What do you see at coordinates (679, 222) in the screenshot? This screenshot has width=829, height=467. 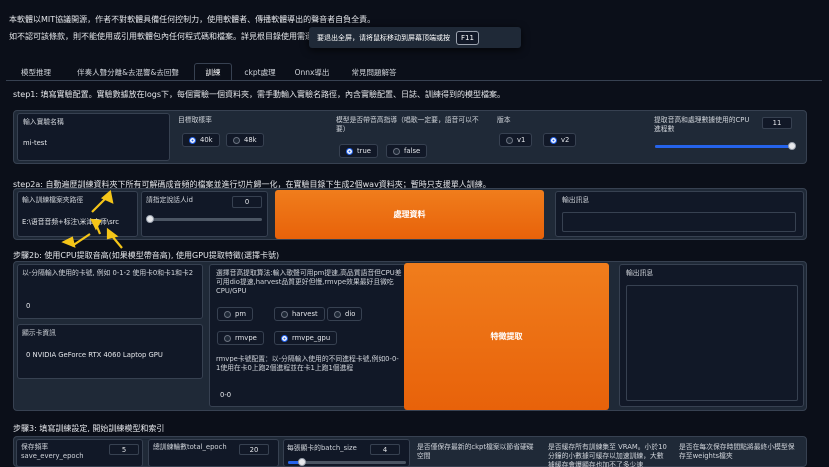 I see `step2a-output-text` at bounding box center [679, 222].